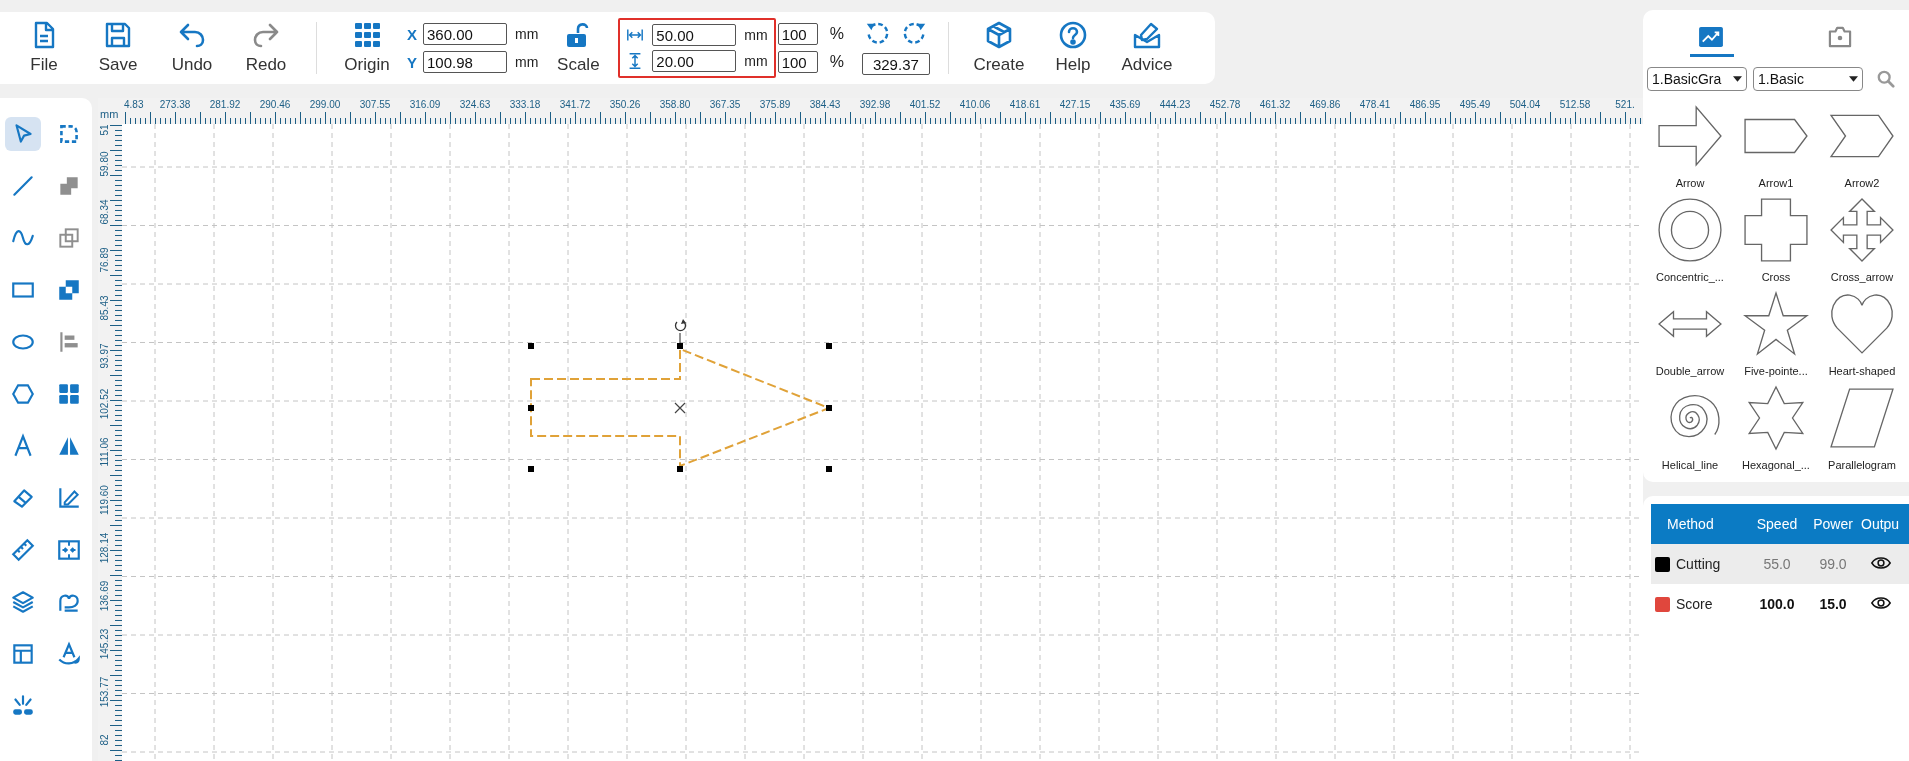 This screenshot has width=1909, height=761. Describe the element at coordinates (412, 62) in the screenshot. I see `y-label: Y` at that location.